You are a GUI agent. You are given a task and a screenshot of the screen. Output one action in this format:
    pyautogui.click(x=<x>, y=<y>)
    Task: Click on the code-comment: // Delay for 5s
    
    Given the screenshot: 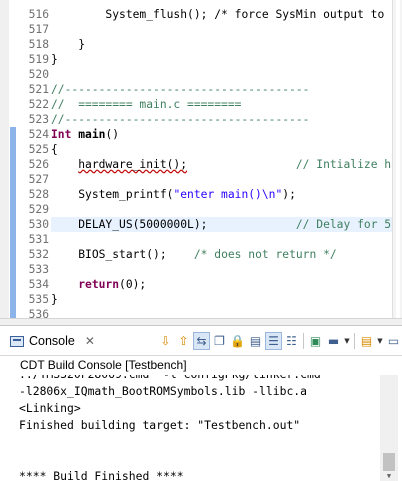 What is the action you would take?
    pyautogui.click(x=346, y=224)
    